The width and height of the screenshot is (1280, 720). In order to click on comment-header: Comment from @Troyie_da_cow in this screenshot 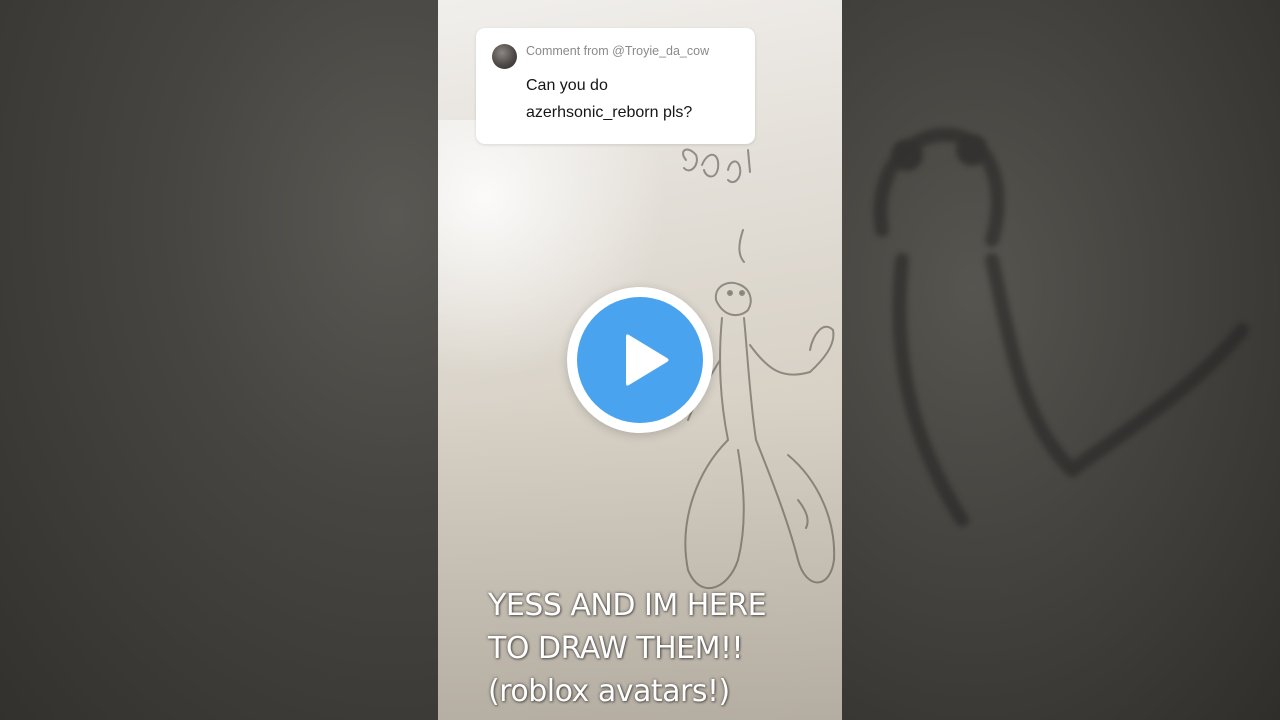, I will do `click(618, 51)`.